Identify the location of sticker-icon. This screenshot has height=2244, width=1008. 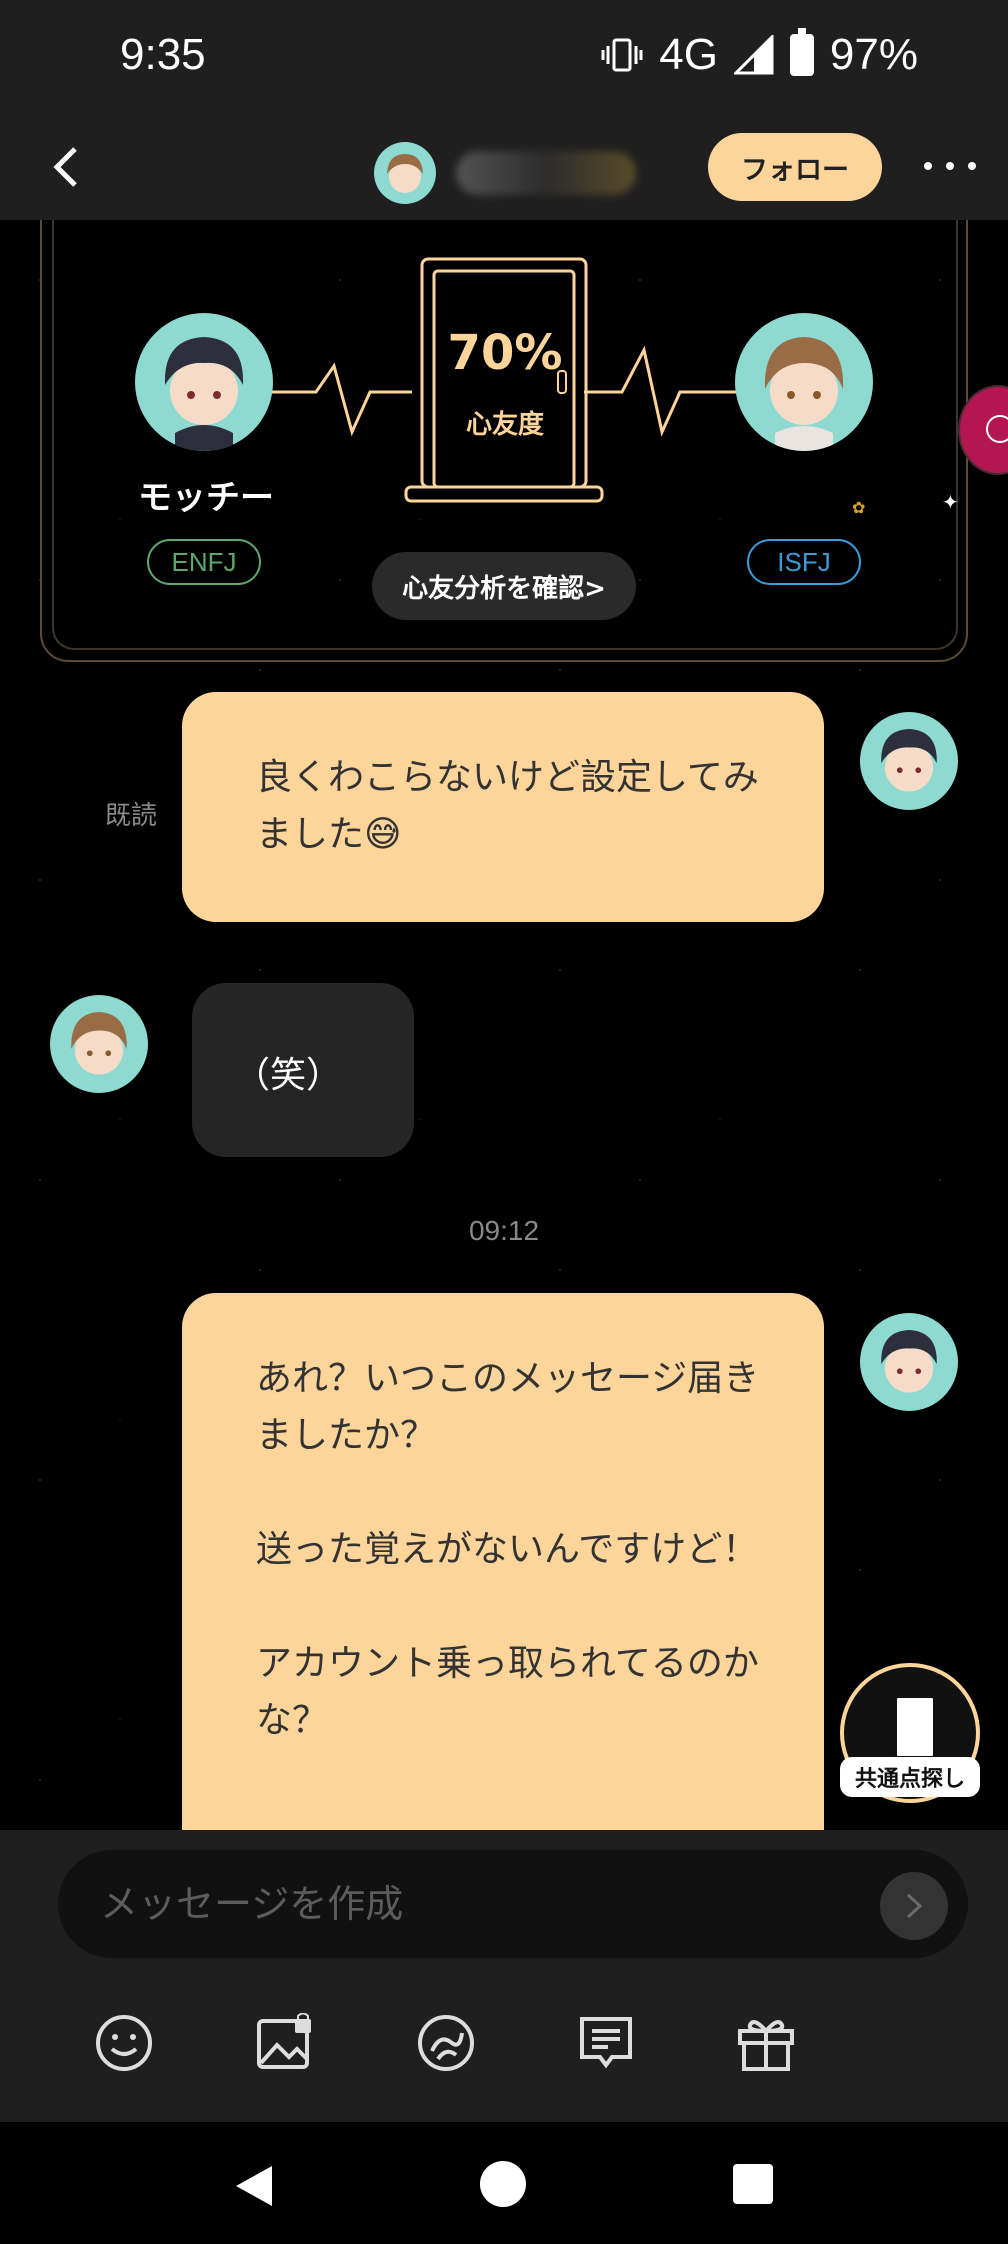
(446, 2043).